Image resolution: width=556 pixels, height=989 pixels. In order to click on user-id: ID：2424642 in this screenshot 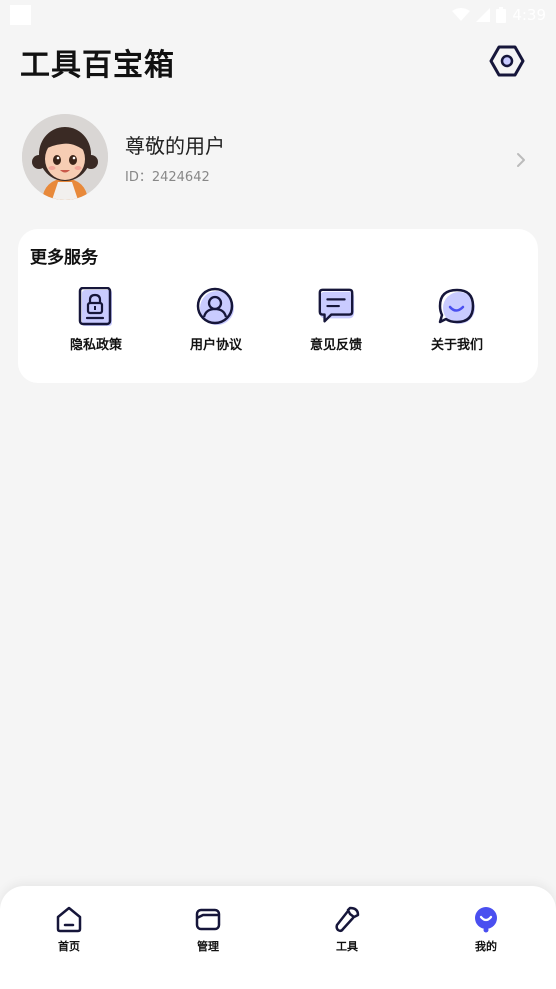, I will do `click(167, 177)`.